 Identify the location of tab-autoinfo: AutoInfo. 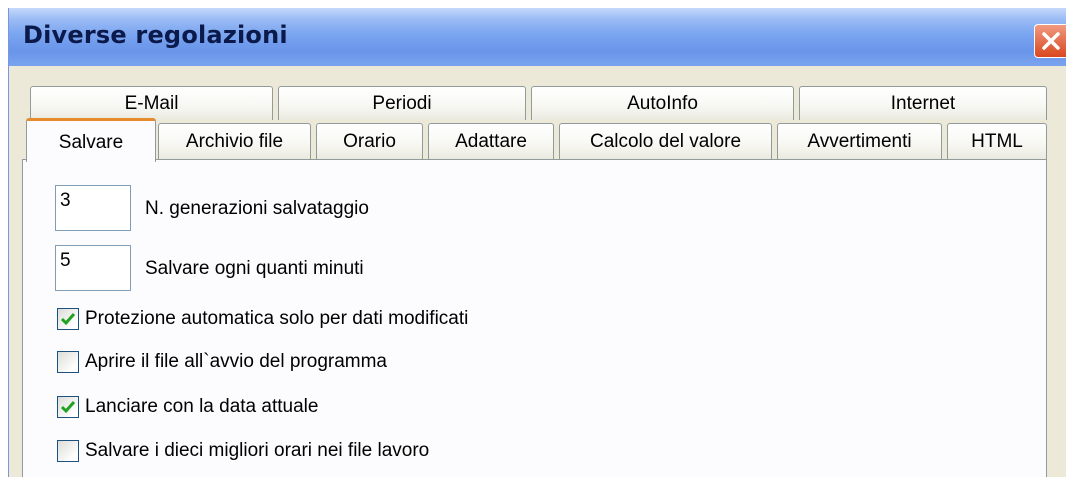
(662, 103).